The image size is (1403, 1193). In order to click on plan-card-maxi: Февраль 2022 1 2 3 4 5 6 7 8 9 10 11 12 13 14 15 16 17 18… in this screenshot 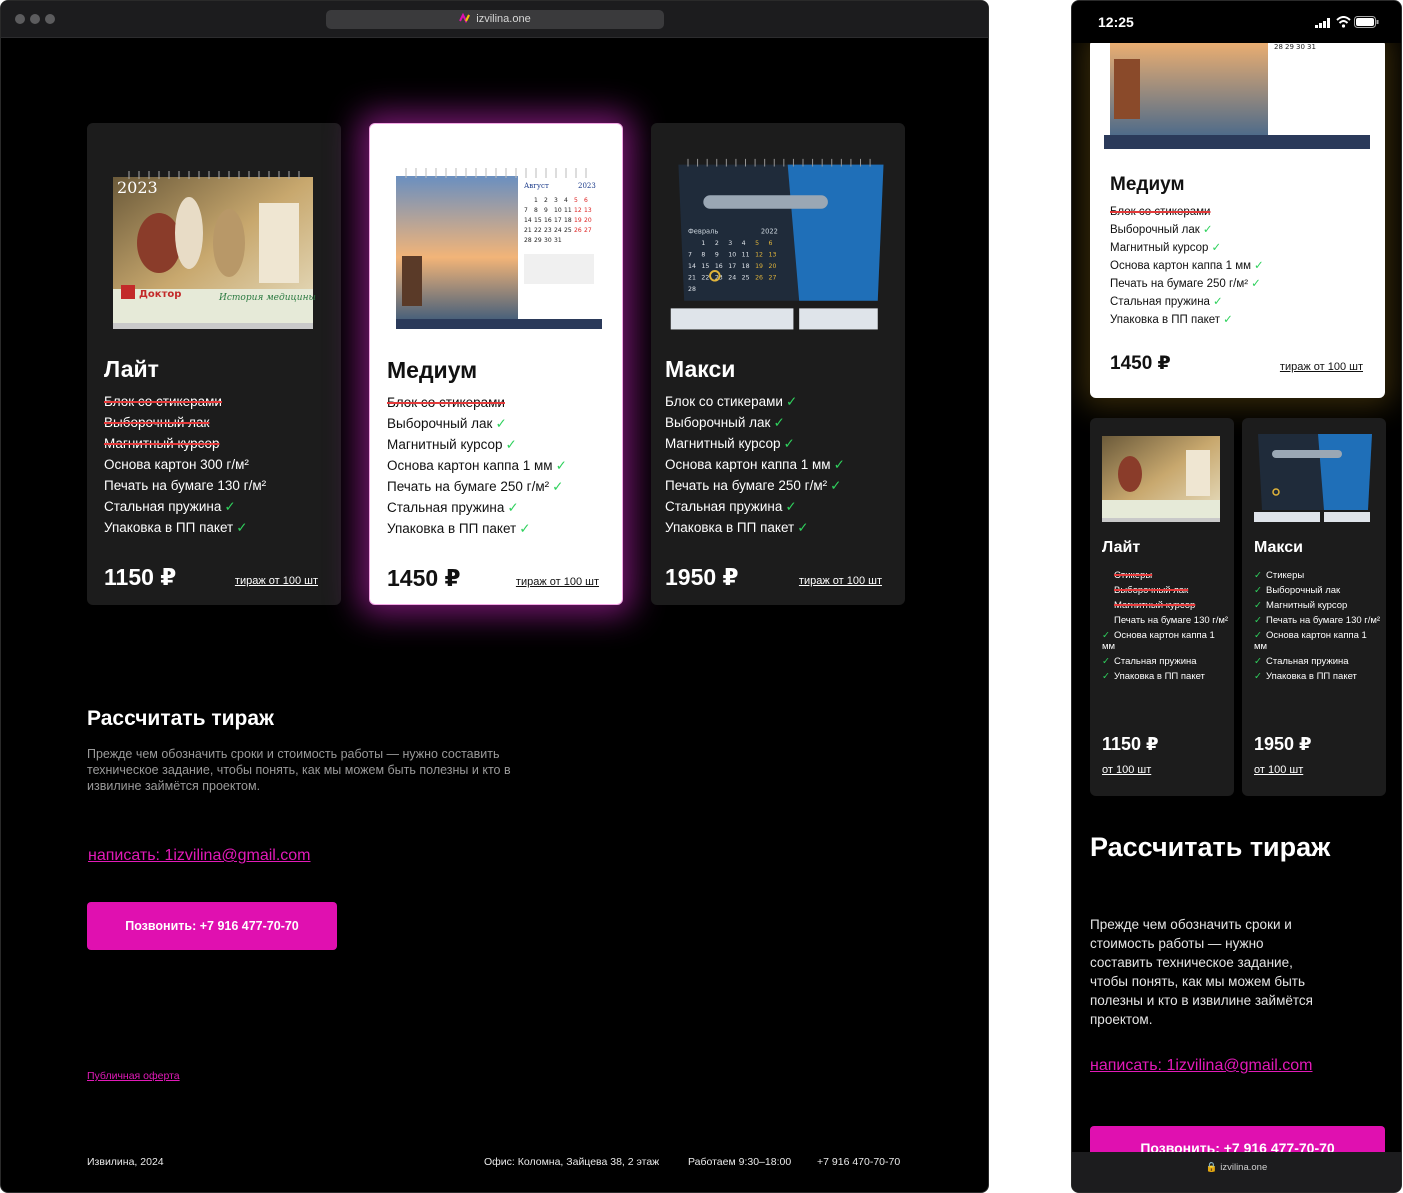, I will do `click(778, 364)`.